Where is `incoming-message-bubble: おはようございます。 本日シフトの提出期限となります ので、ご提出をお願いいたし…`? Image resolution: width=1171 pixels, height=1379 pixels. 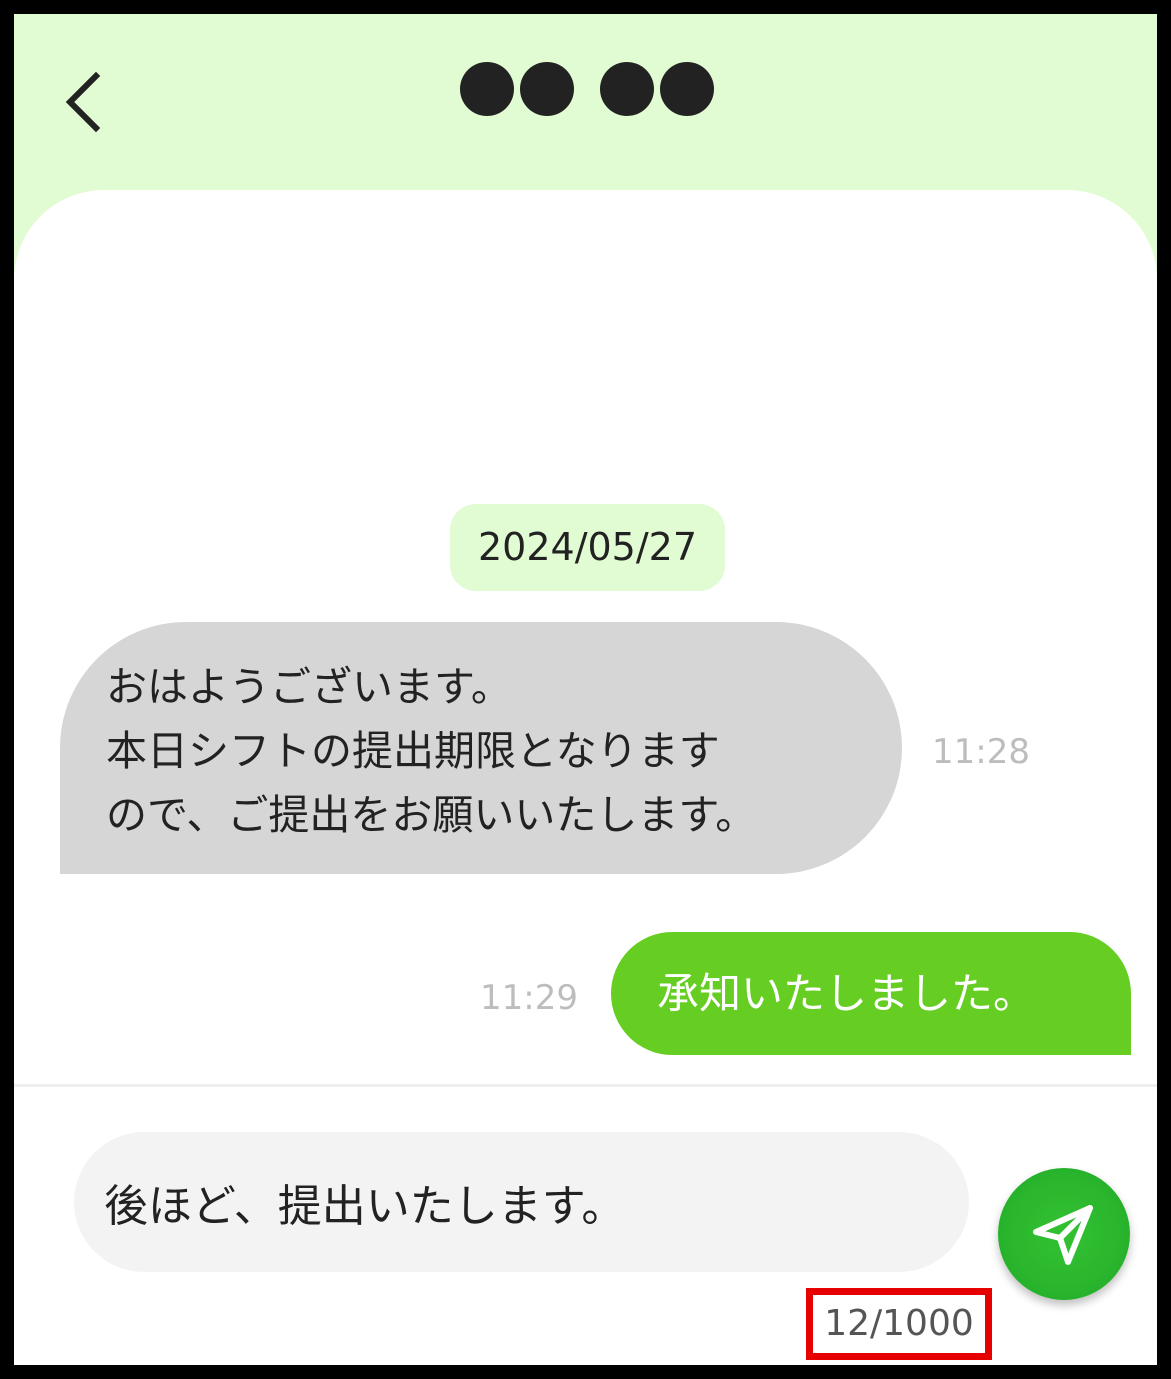 incoming-message-bubble: おはようございます。 本日シフトの提出期限となります ので、ご提出をお願いいたし… is located at coordinates (481, 748).